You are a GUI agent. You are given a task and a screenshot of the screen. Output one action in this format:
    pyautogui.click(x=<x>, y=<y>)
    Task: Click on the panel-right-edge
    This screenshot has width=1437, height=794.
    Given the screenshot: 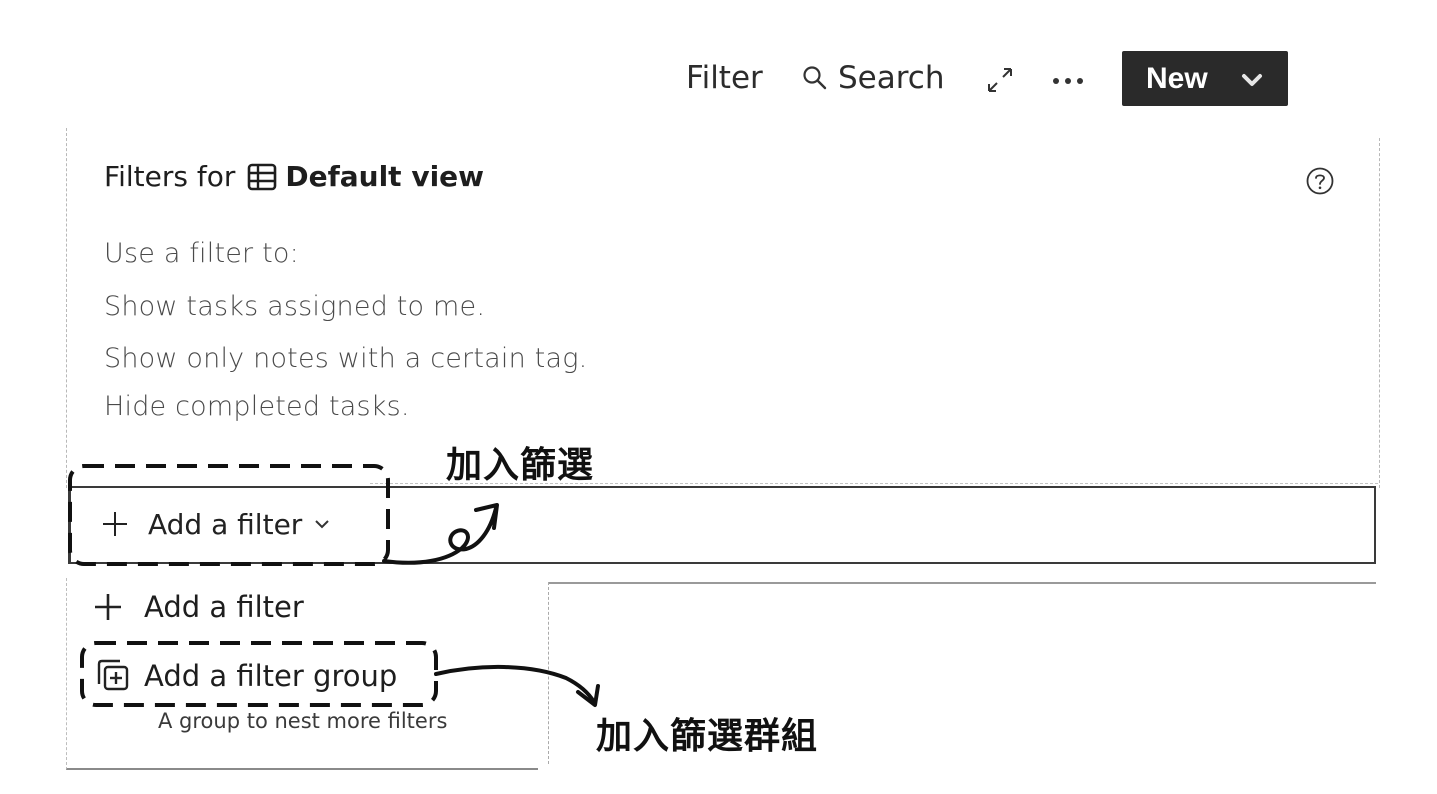 What is the action you would take?
    pyautogui.click(x=1379, y=313)
    